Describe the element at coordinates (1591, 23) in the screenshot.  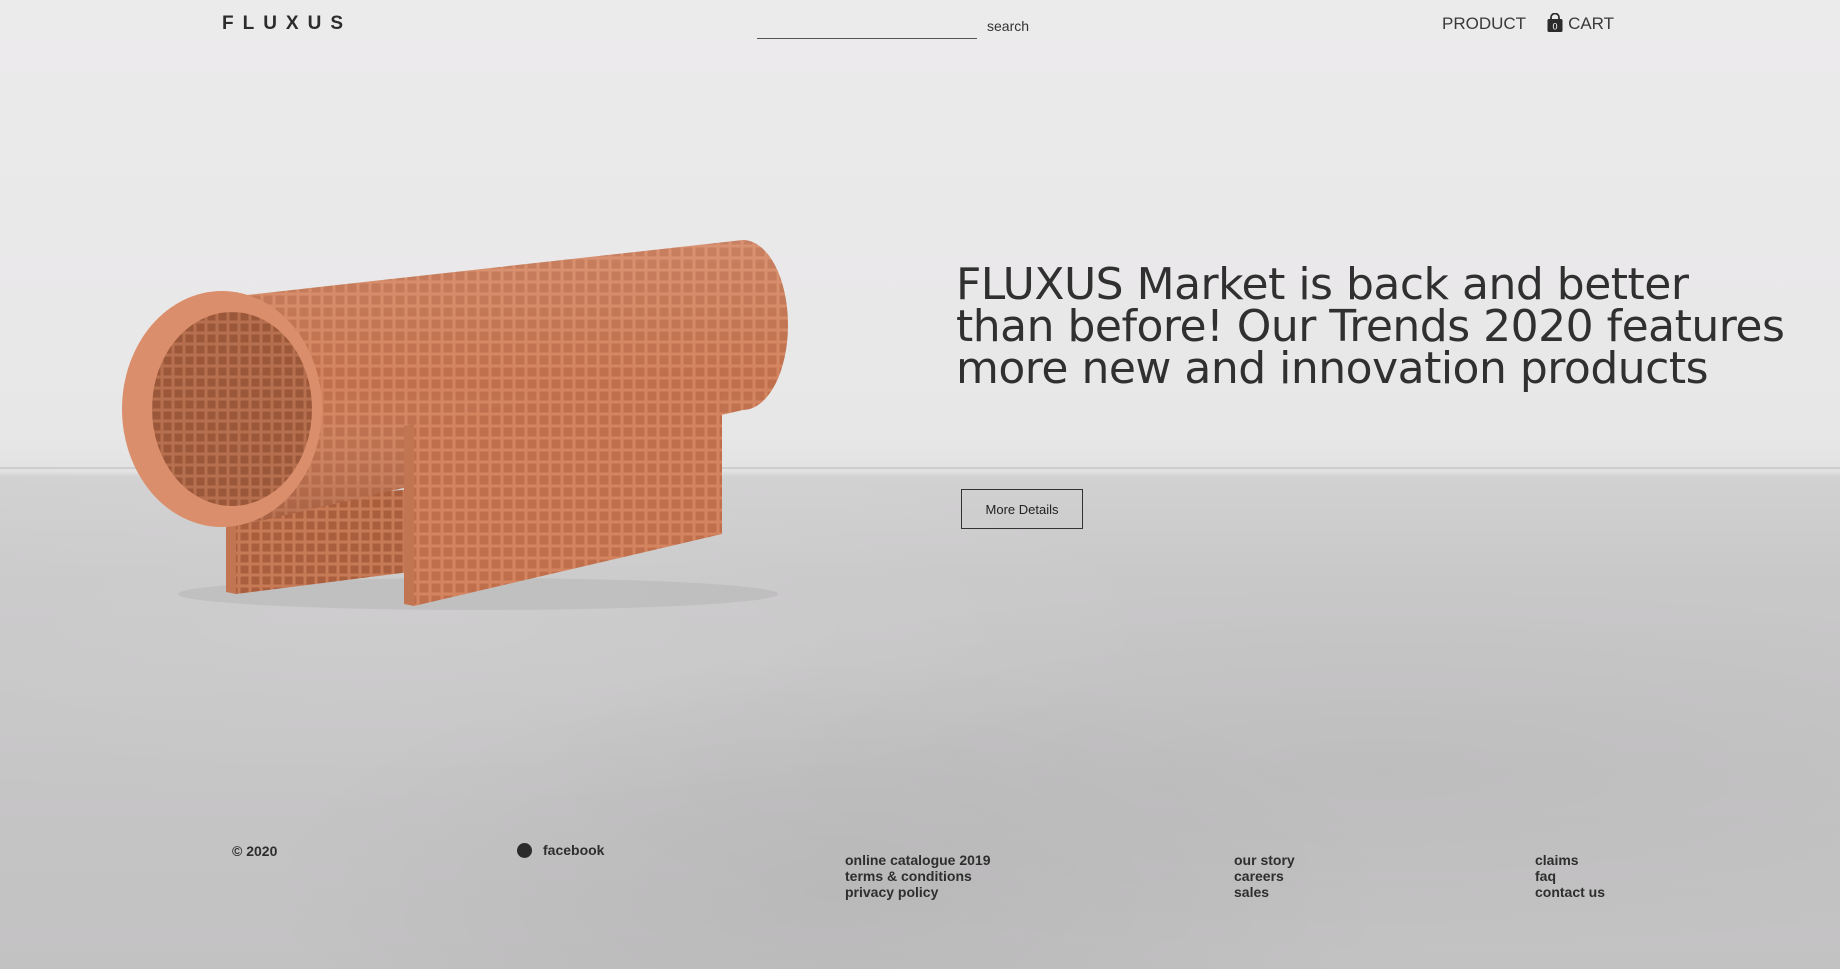
I see `nav-cart-label: CART` at that location.